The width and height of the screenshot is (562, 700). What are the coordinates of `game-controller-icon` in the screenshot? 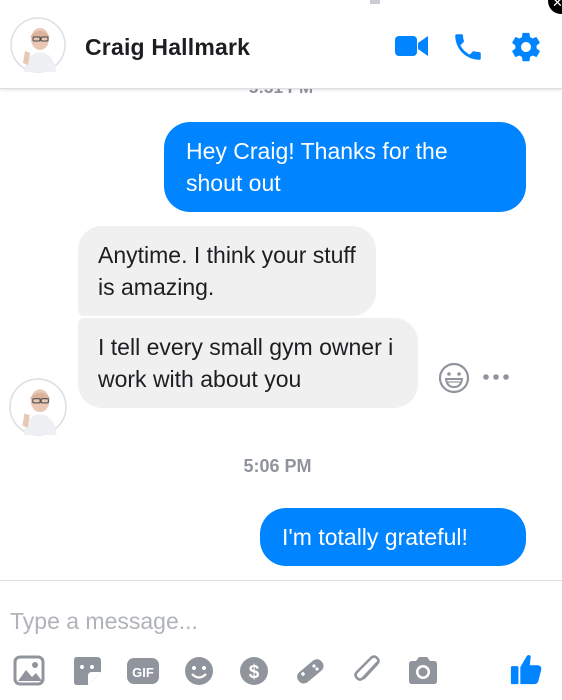 It's located at (310, 671).